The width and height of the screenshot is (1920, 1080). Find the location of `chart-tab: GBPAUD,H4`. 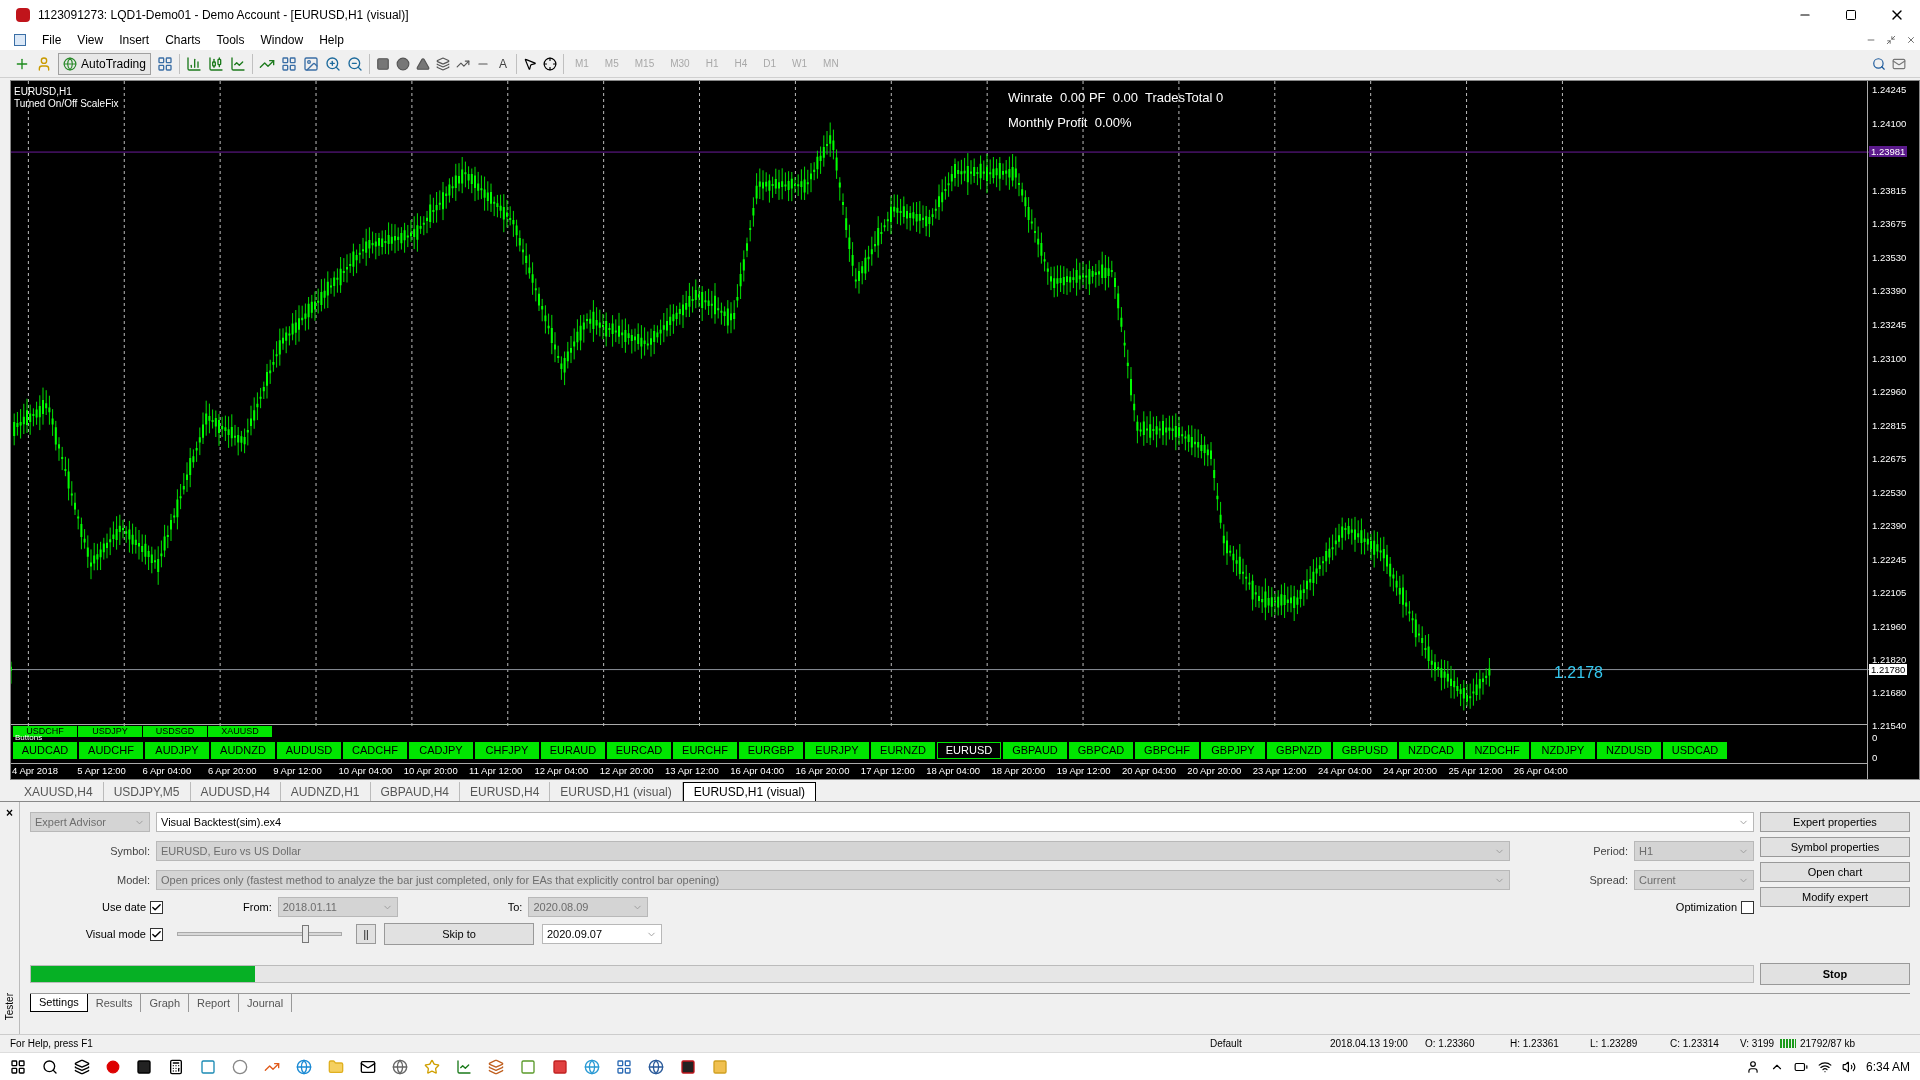

chart-tab: GBPAUD,H4 is located at coordinates (415, 791).